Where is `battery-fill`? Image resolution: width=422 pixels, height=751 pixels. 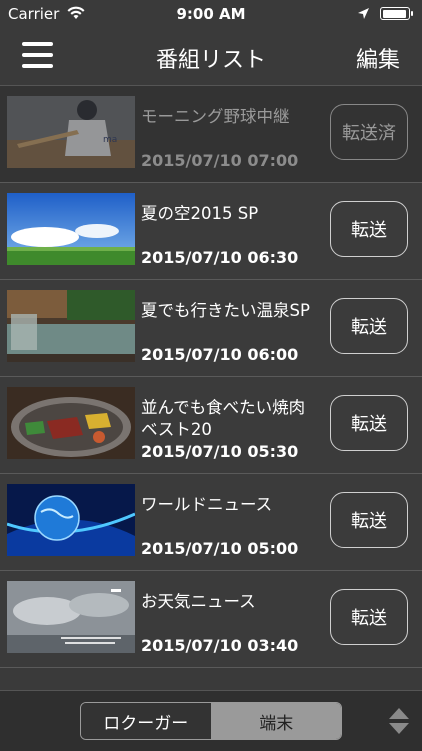
battery-fill is located at coordinates (394, 13).